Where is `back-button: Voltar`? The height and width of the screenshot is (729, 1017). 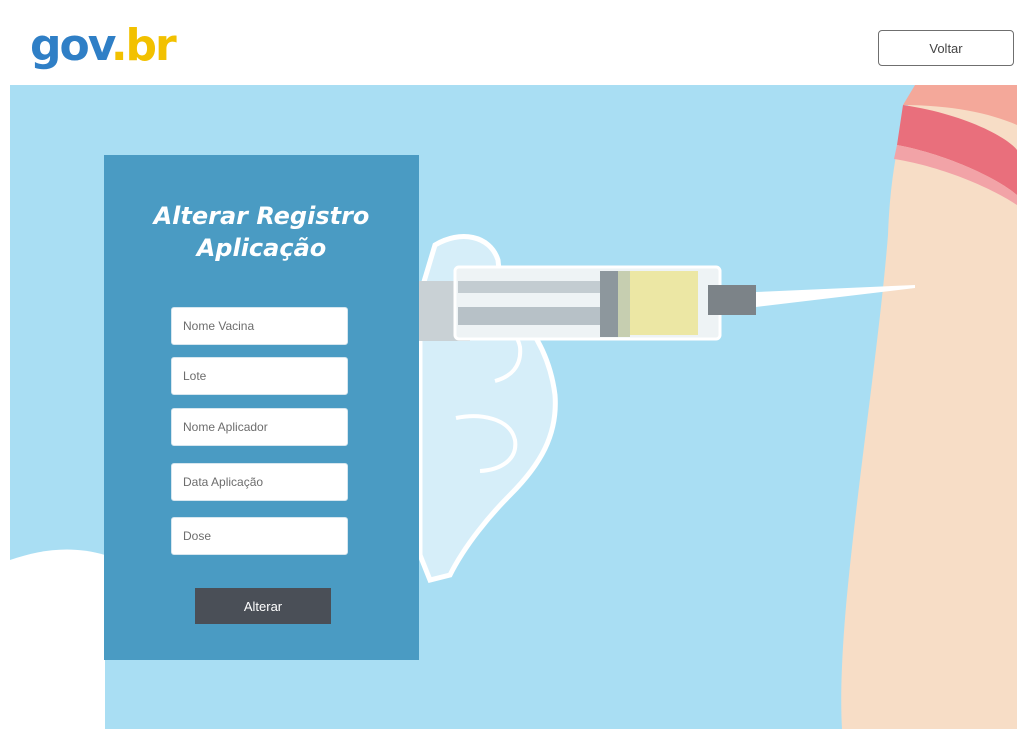 back-button: Voltar is located at coordinates (946, 48).